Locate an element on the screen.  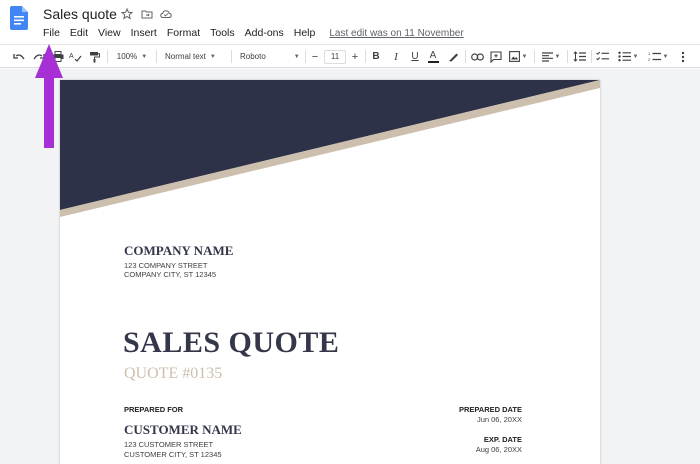
company-street: 123 COMPANY STREET is located at coordinates (166, 265).